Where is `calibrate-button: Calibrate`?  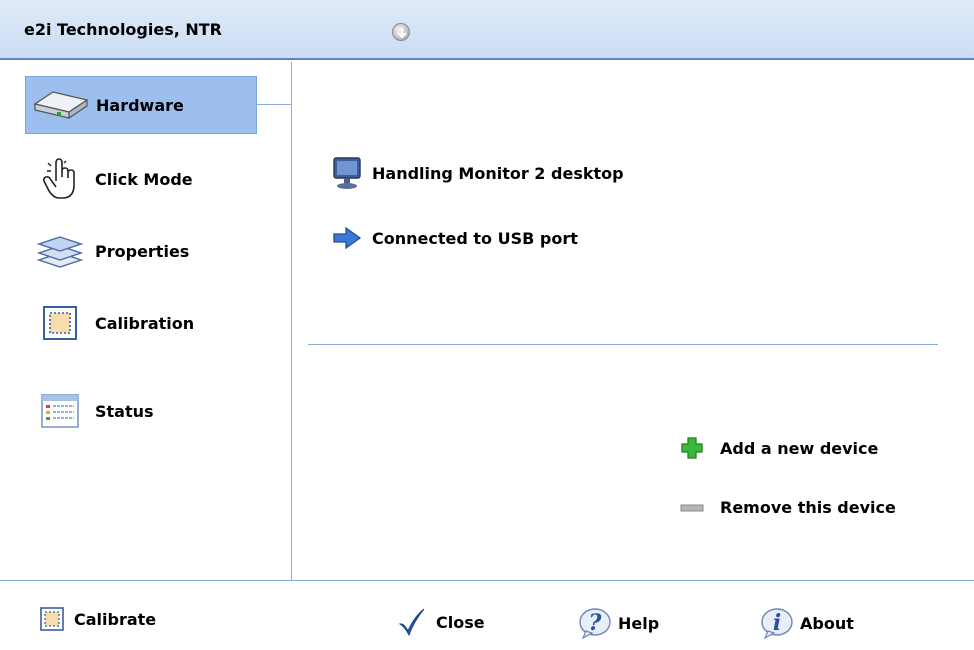 calibrate-button: Calibrate is located at coordinates (98, 619).